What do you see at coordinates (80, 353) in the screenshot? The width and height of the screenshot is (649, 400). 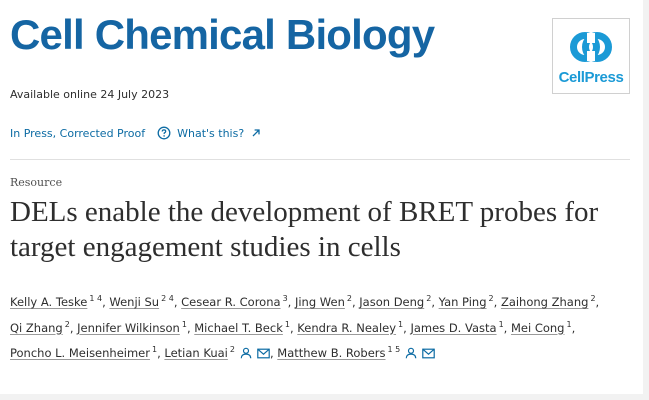 I see `author-name-link: Poncho L. Meisenheimer` at bounding box center [80, 353].